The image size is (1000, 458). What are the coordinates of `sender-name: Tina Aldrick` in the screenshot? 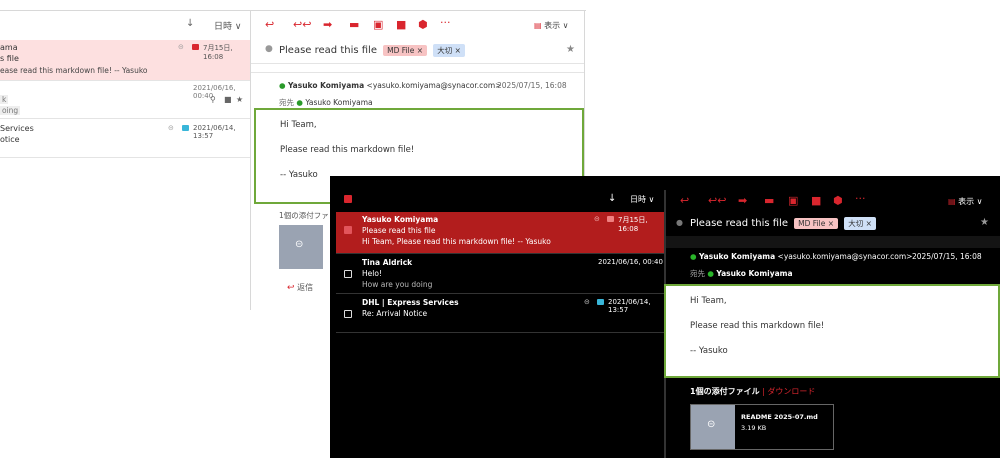 It's located at (387, 262).